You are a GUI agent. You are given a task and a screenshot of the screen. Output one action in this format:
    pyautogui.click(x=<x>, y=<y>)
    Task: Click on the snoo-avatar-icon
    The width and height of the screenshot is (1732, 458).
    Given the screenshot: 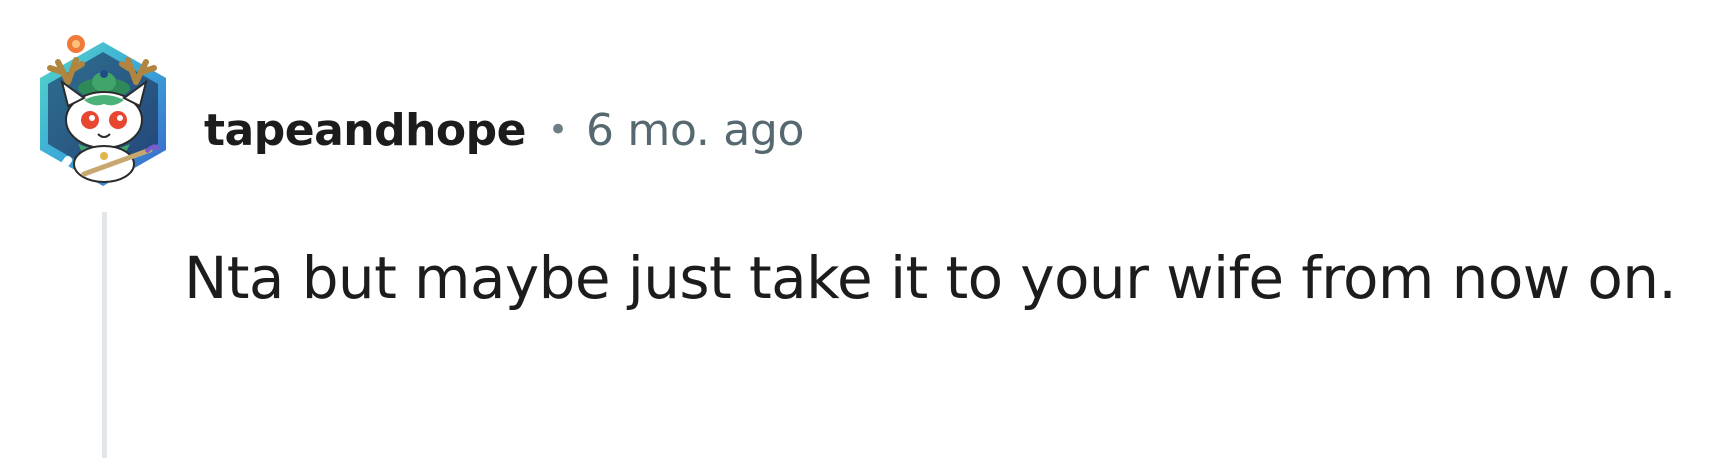 What is the action you would take?
    pyautogui.click(x=103, y=111)
    